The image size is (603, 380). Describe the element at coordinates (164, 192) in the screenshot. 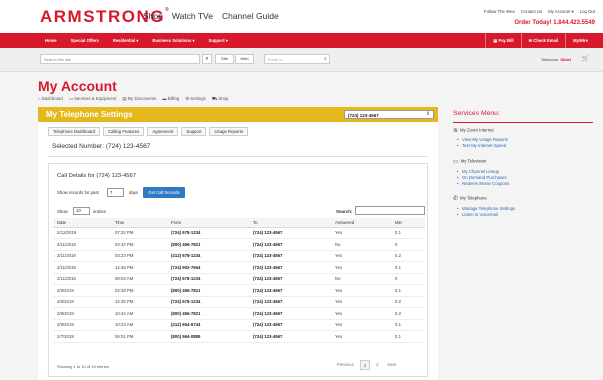

I see `get-call-records-button: Get Call Records` at that location.